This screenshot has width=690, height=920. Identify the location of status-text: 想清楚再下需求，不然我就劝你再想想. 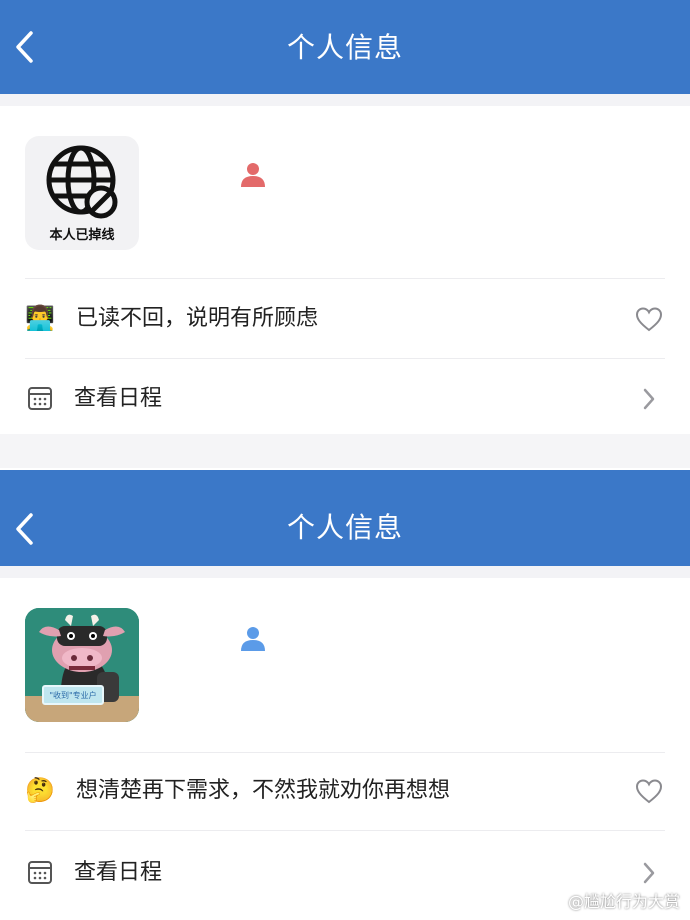
(263, 790).